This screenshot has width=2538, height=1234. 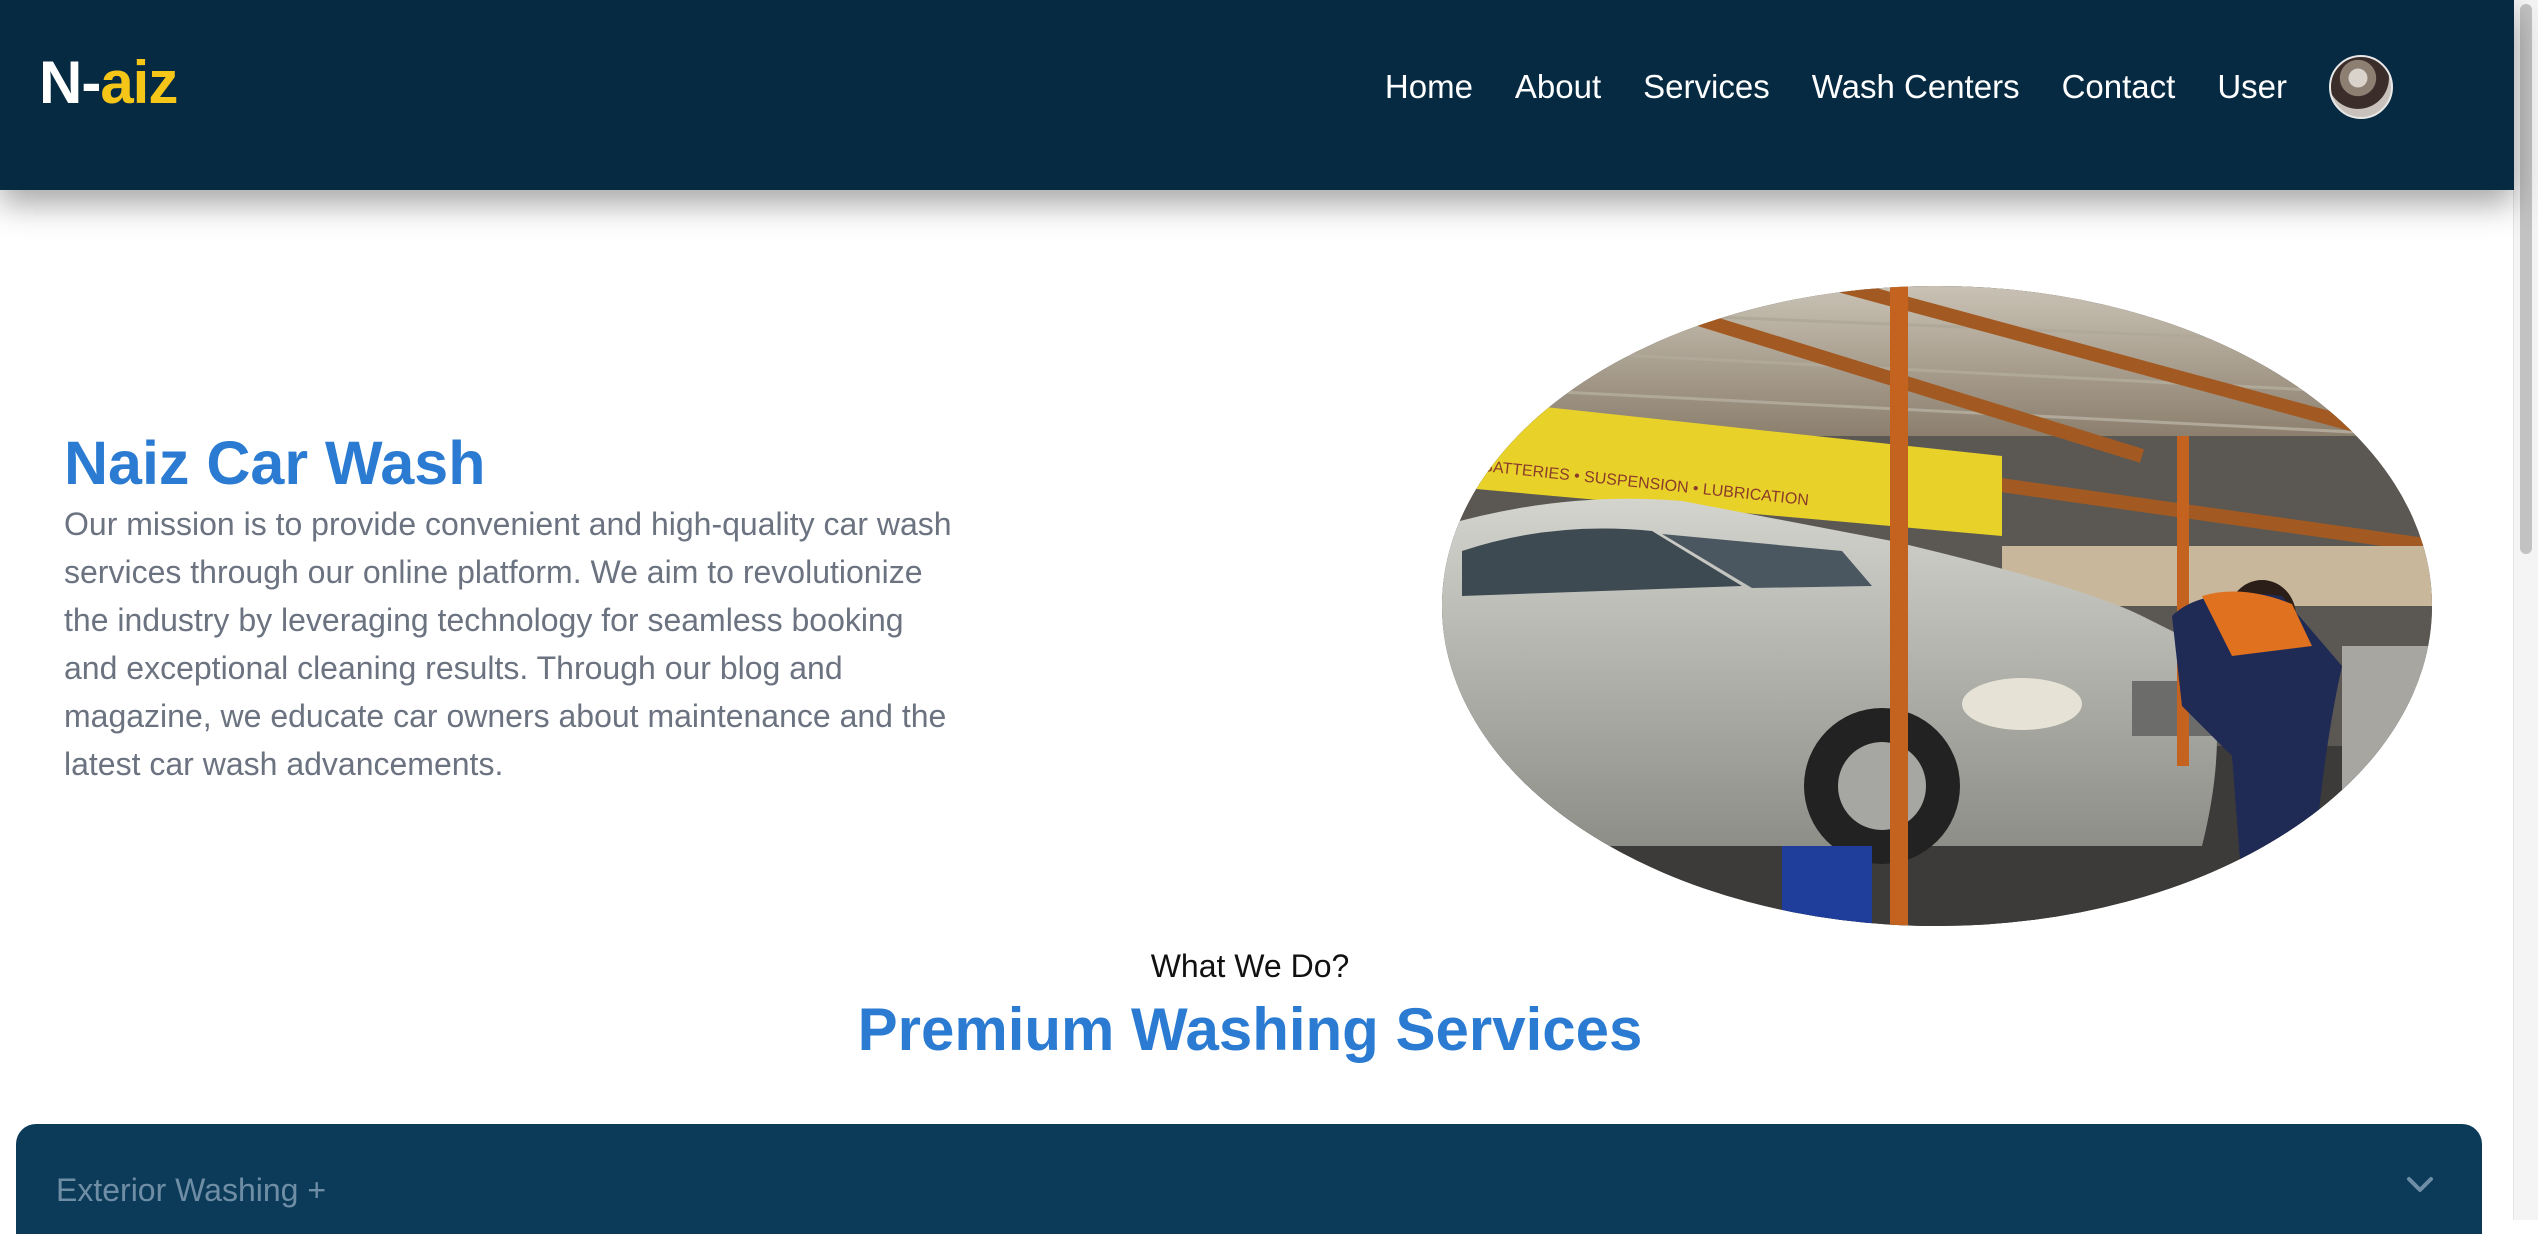 I want to click on nav-about: About, so click(x=1558, y=87).